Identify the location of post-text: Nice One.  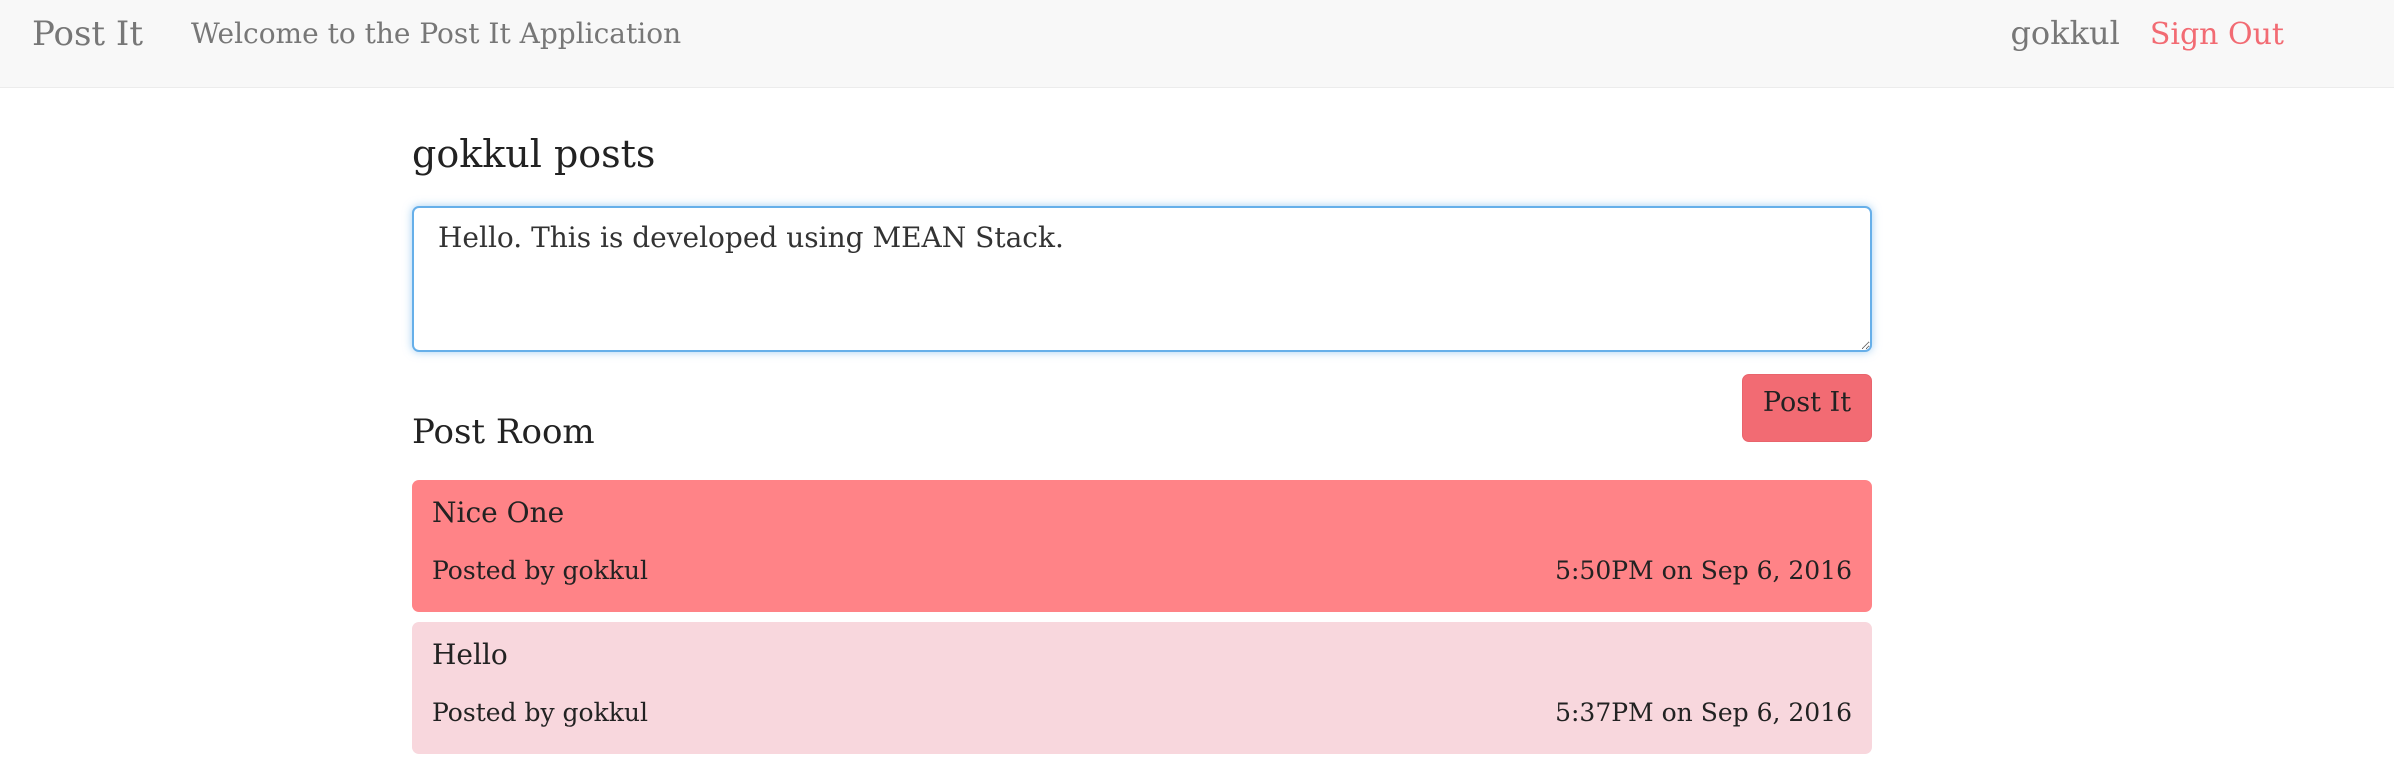
(498, 512).